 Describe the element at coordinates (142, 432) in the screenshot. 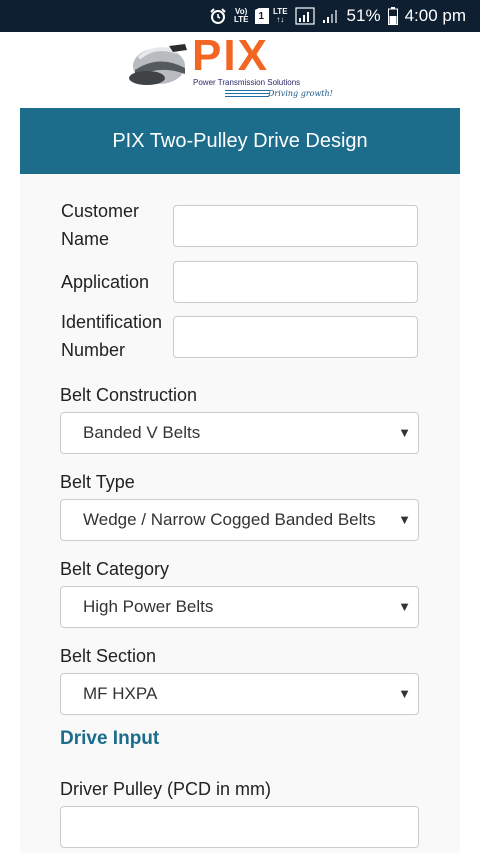

I see `belt-construction-value: Banded V Belts` at that location.